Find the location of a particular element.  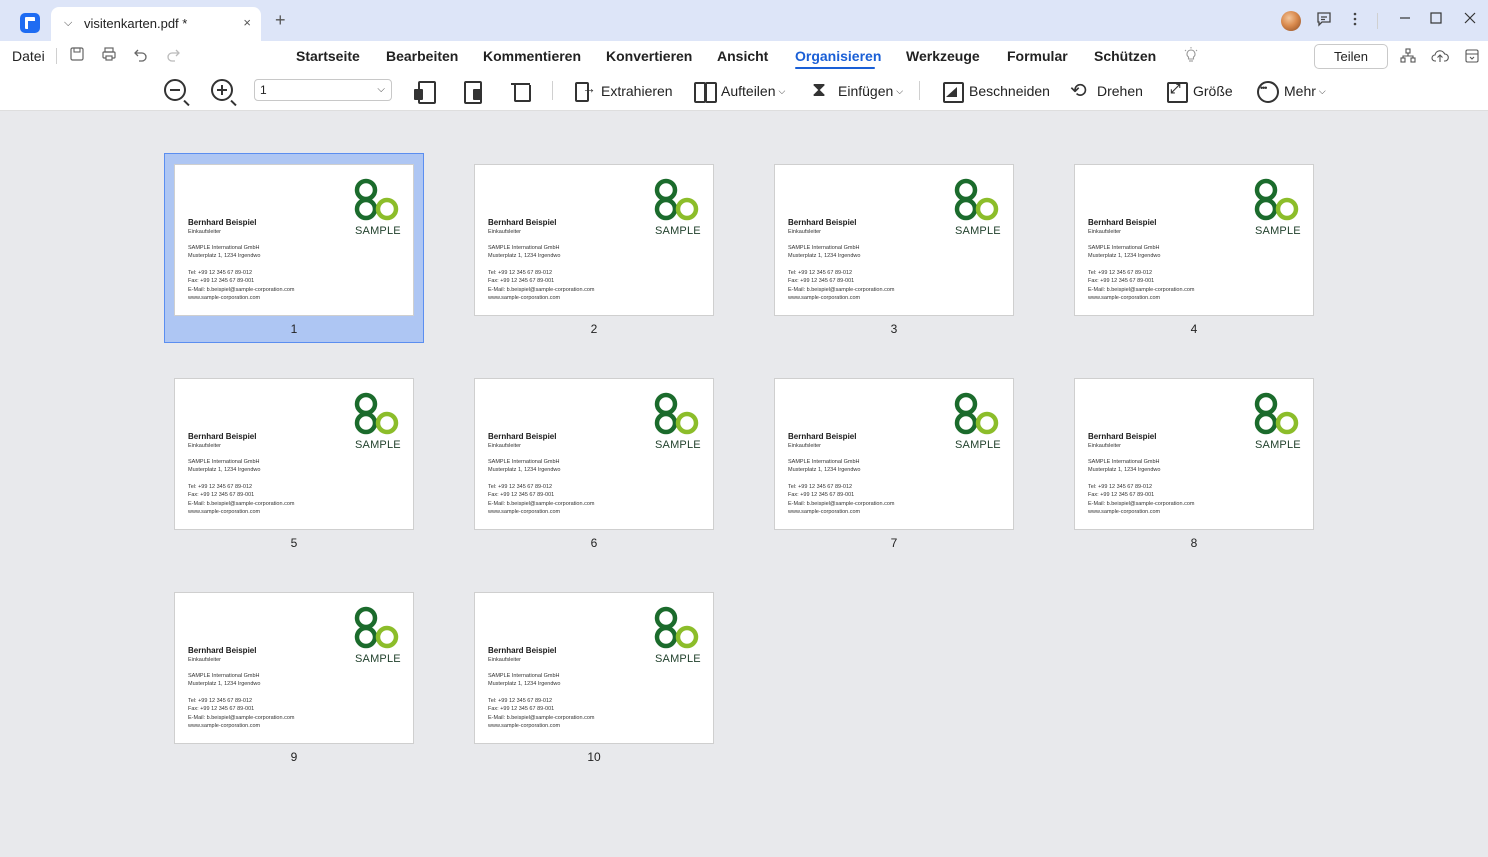

zoom-in-icon is located at coordinates (224, 93).